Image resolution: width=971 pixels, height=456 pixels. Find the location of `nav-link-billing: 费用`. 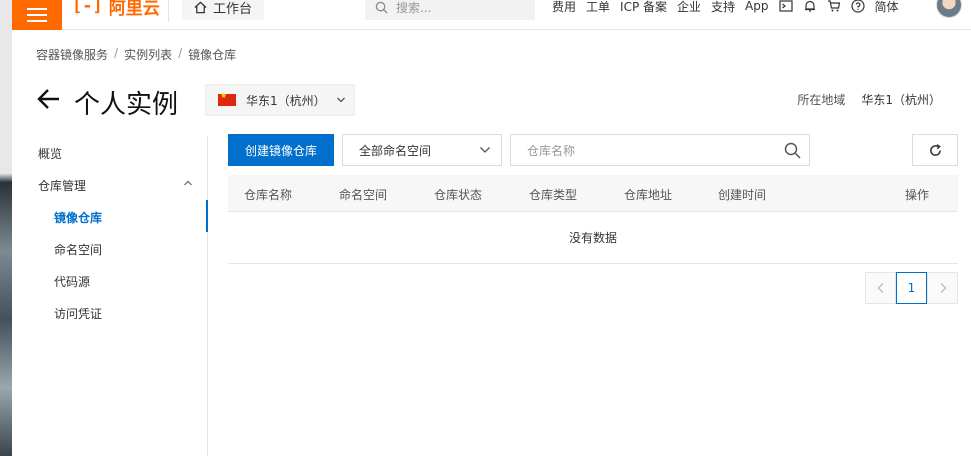

nav-link-billing: 费用 is located at coordinates (564, 7).